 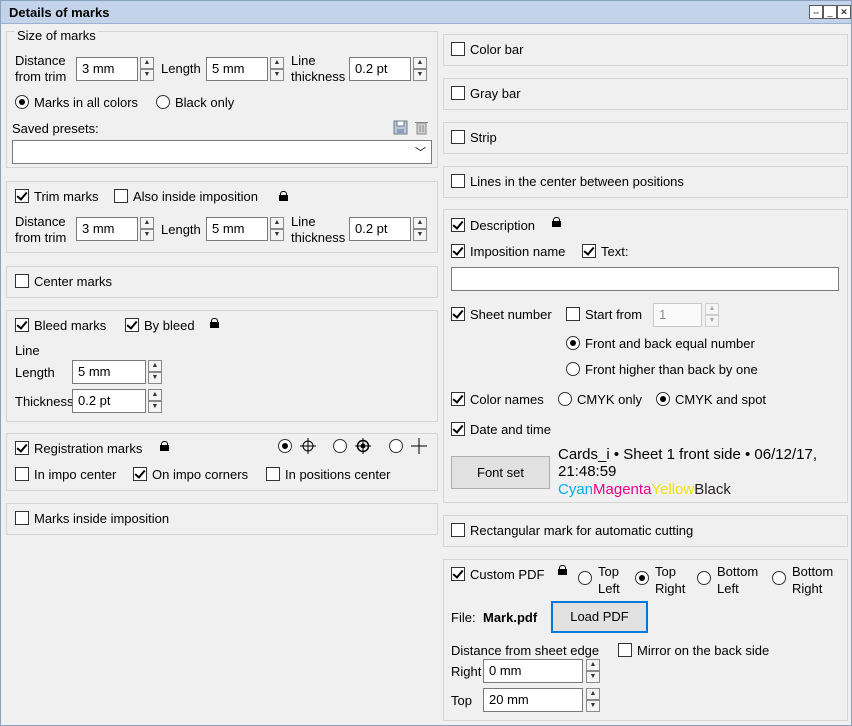 What do you see at coordinates (107, 69) in the screenshot?
I see `distance-input: 3 mm` at bounding box center [107, 69].